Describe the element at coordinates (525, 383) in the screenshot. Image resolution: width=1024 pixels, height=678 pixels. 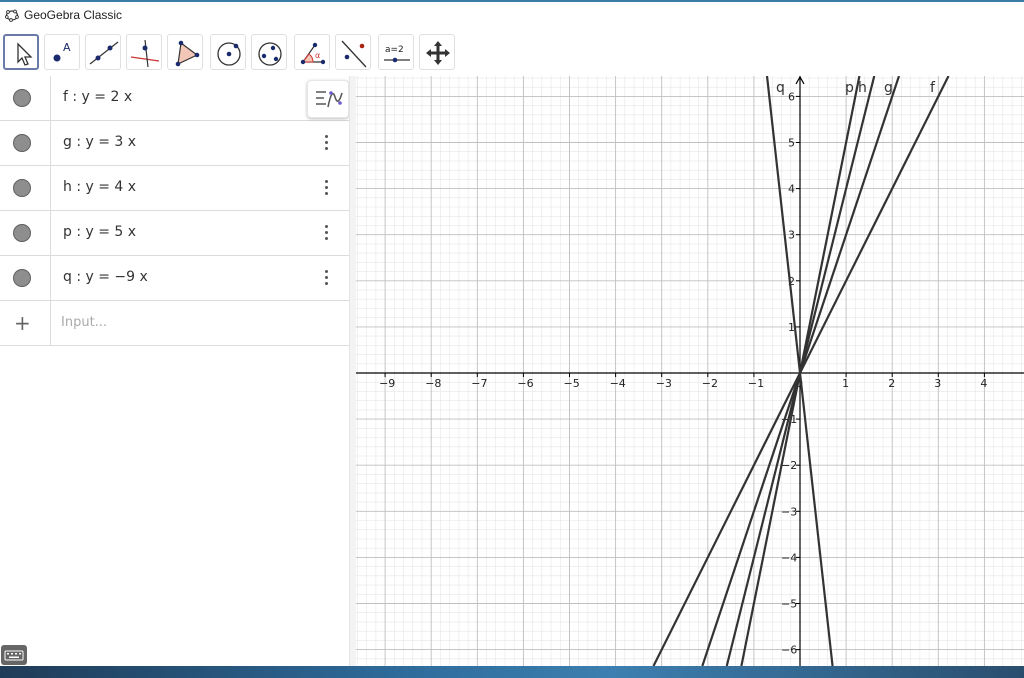
I see `x-tick-label: −6` at that location.